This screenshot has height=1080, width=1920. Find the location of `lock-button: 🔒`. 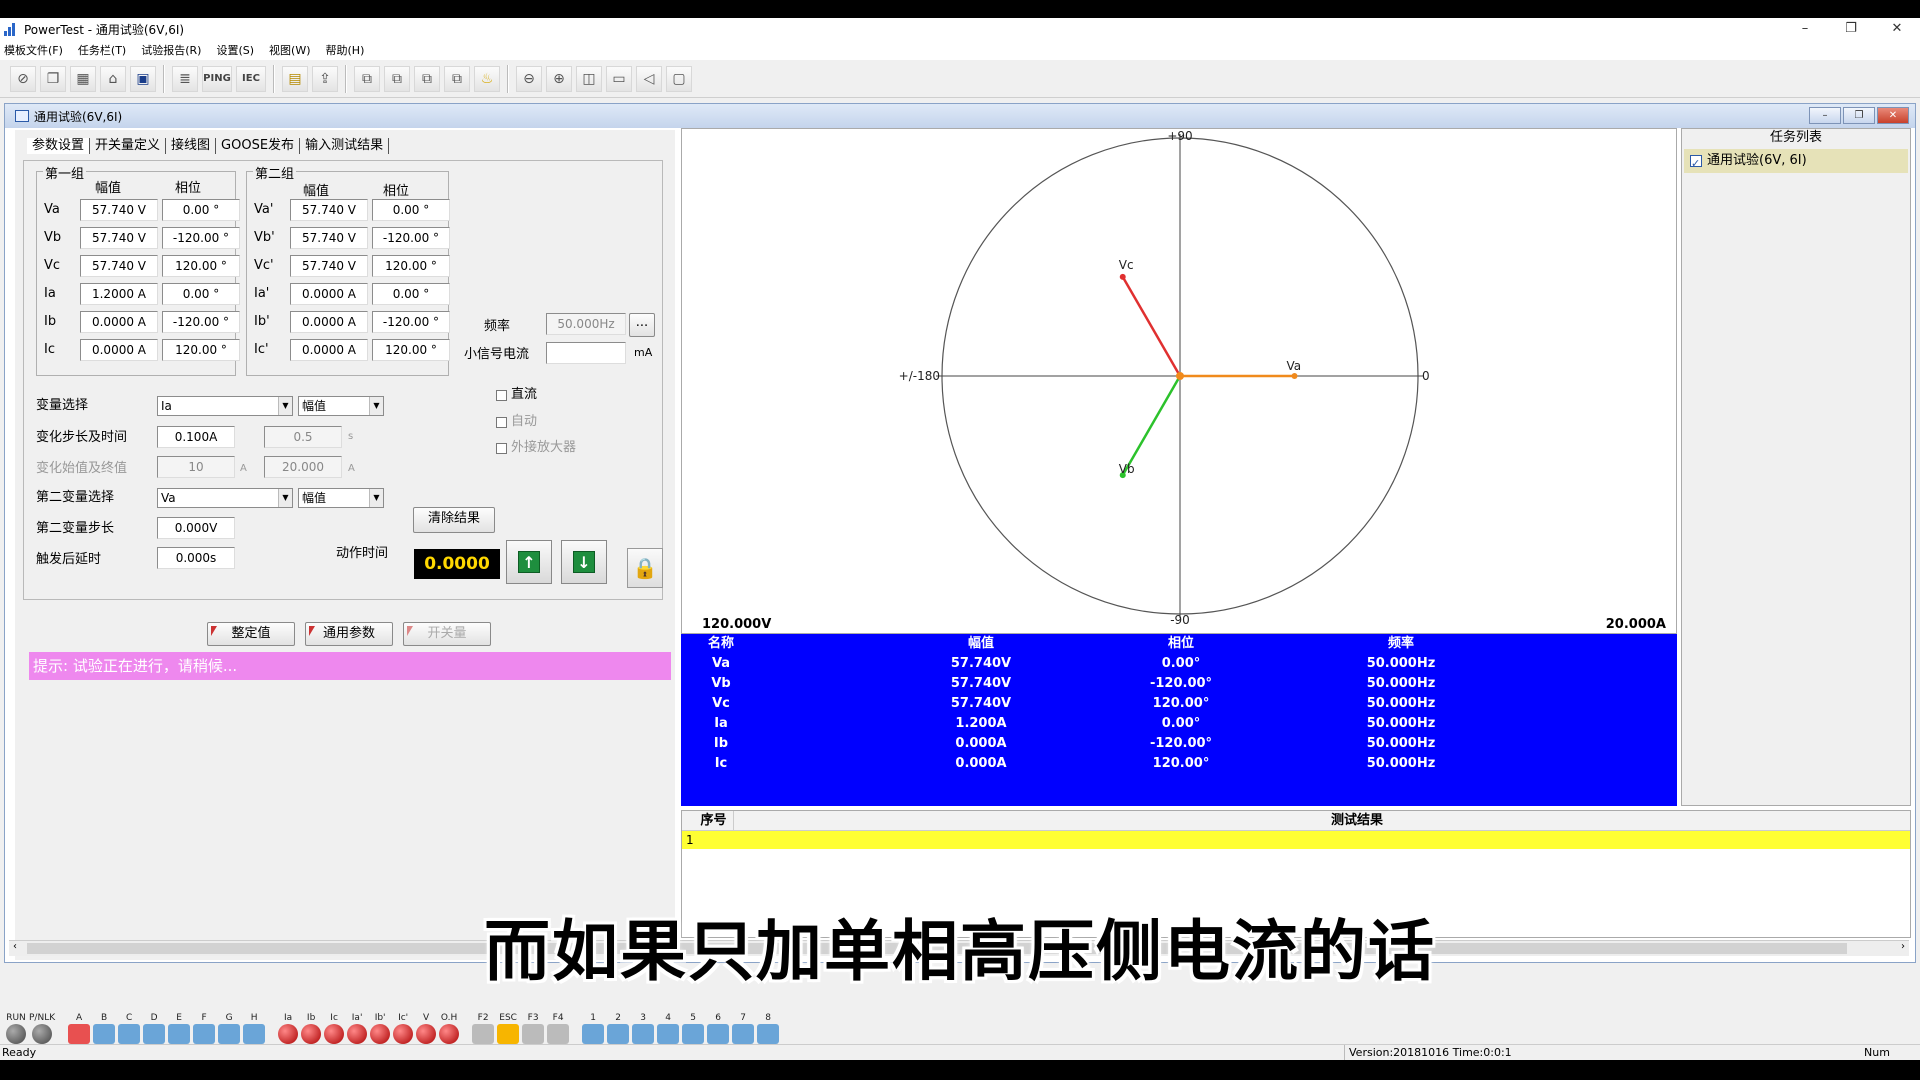

lock-button: 🔒 is located at coordinates (645, 568).